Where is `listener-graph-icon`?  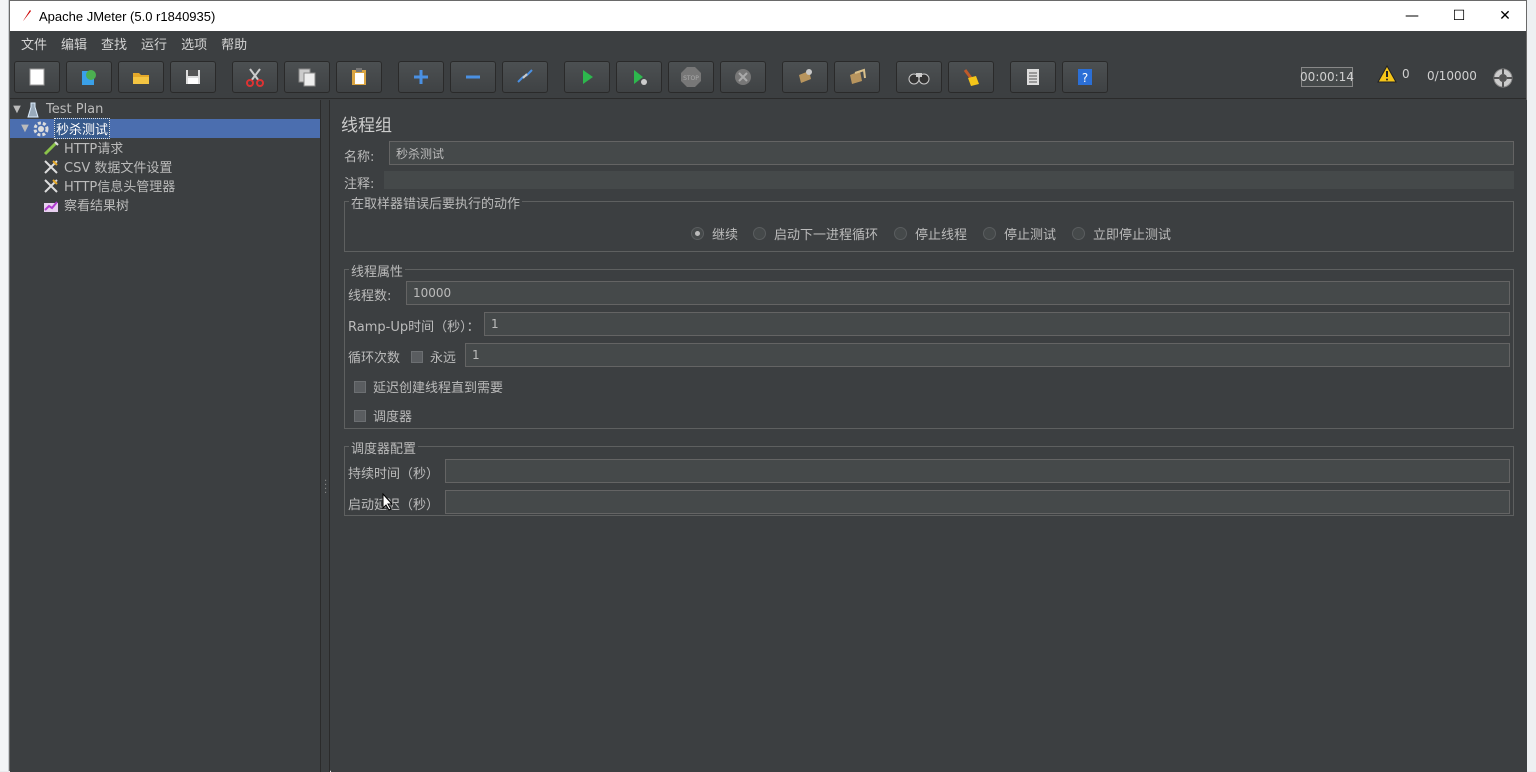 listener-graph-icon is located at coordinates (51, 205).